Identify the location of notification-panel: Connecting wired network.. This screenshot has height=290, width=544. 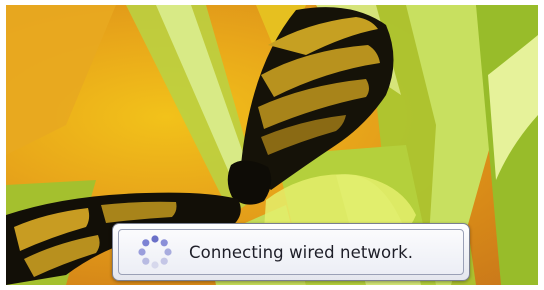
(291, 252).